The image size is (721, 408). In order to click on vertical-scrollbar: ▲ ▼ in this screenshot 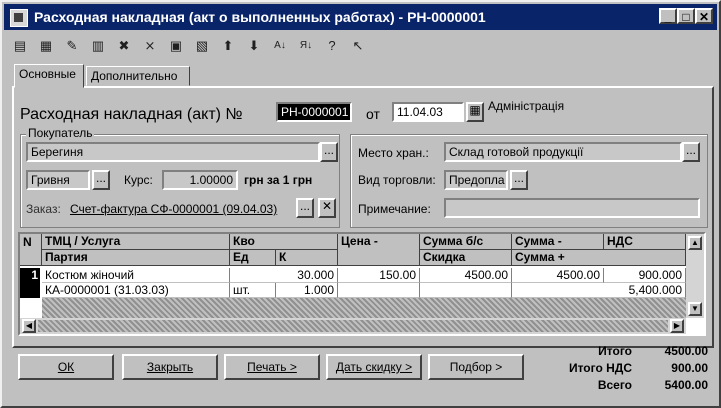, I will do `click(695, 276)`.